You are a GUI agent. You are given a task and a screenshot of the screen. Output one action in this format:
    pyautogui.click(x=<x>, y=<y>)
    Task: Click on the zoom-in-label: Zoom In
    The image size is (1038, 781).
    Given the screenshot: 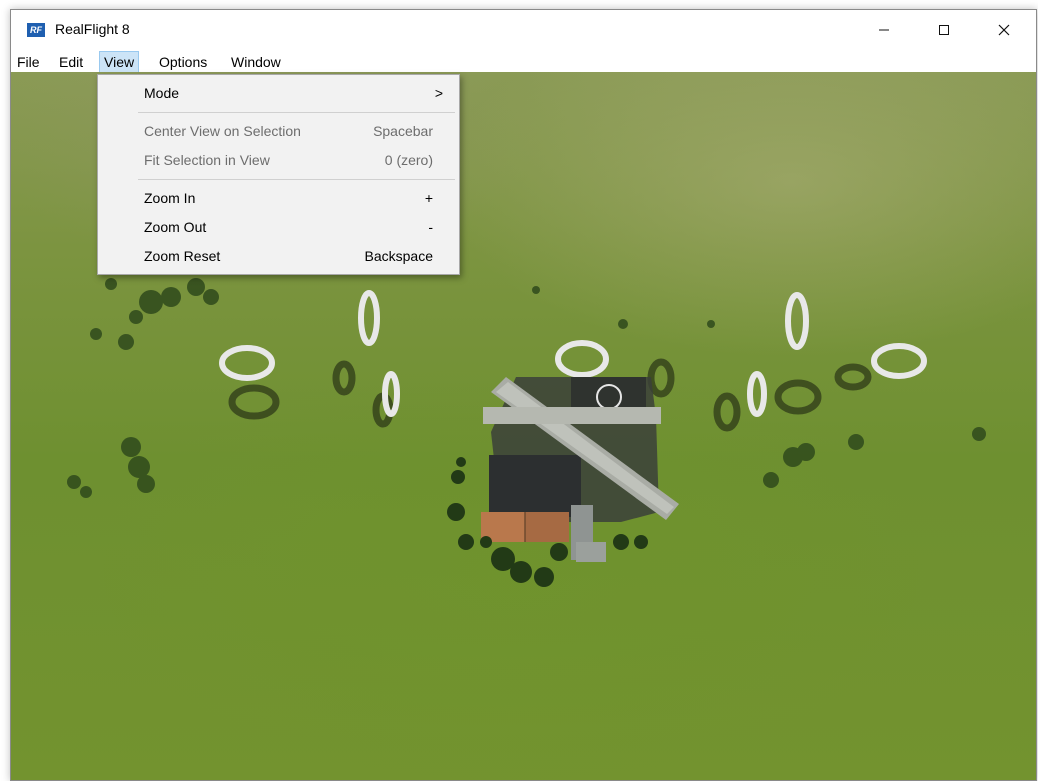 What is the action you would take?
    pyautogui.click(x=170, y=198)
    